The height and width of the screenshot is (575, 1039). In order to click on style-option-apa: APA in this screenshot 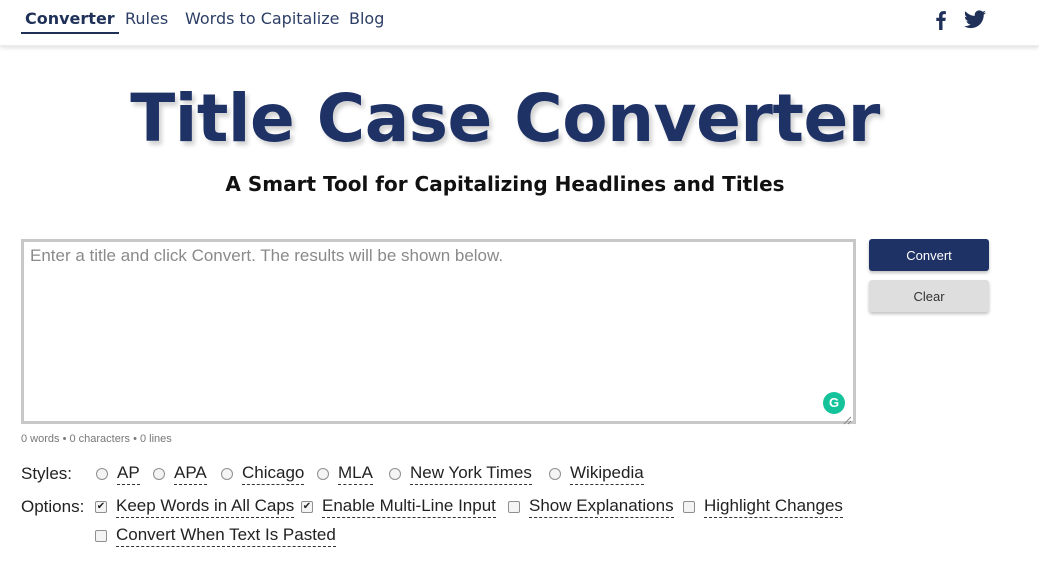, I will do `click(180, 474)`.